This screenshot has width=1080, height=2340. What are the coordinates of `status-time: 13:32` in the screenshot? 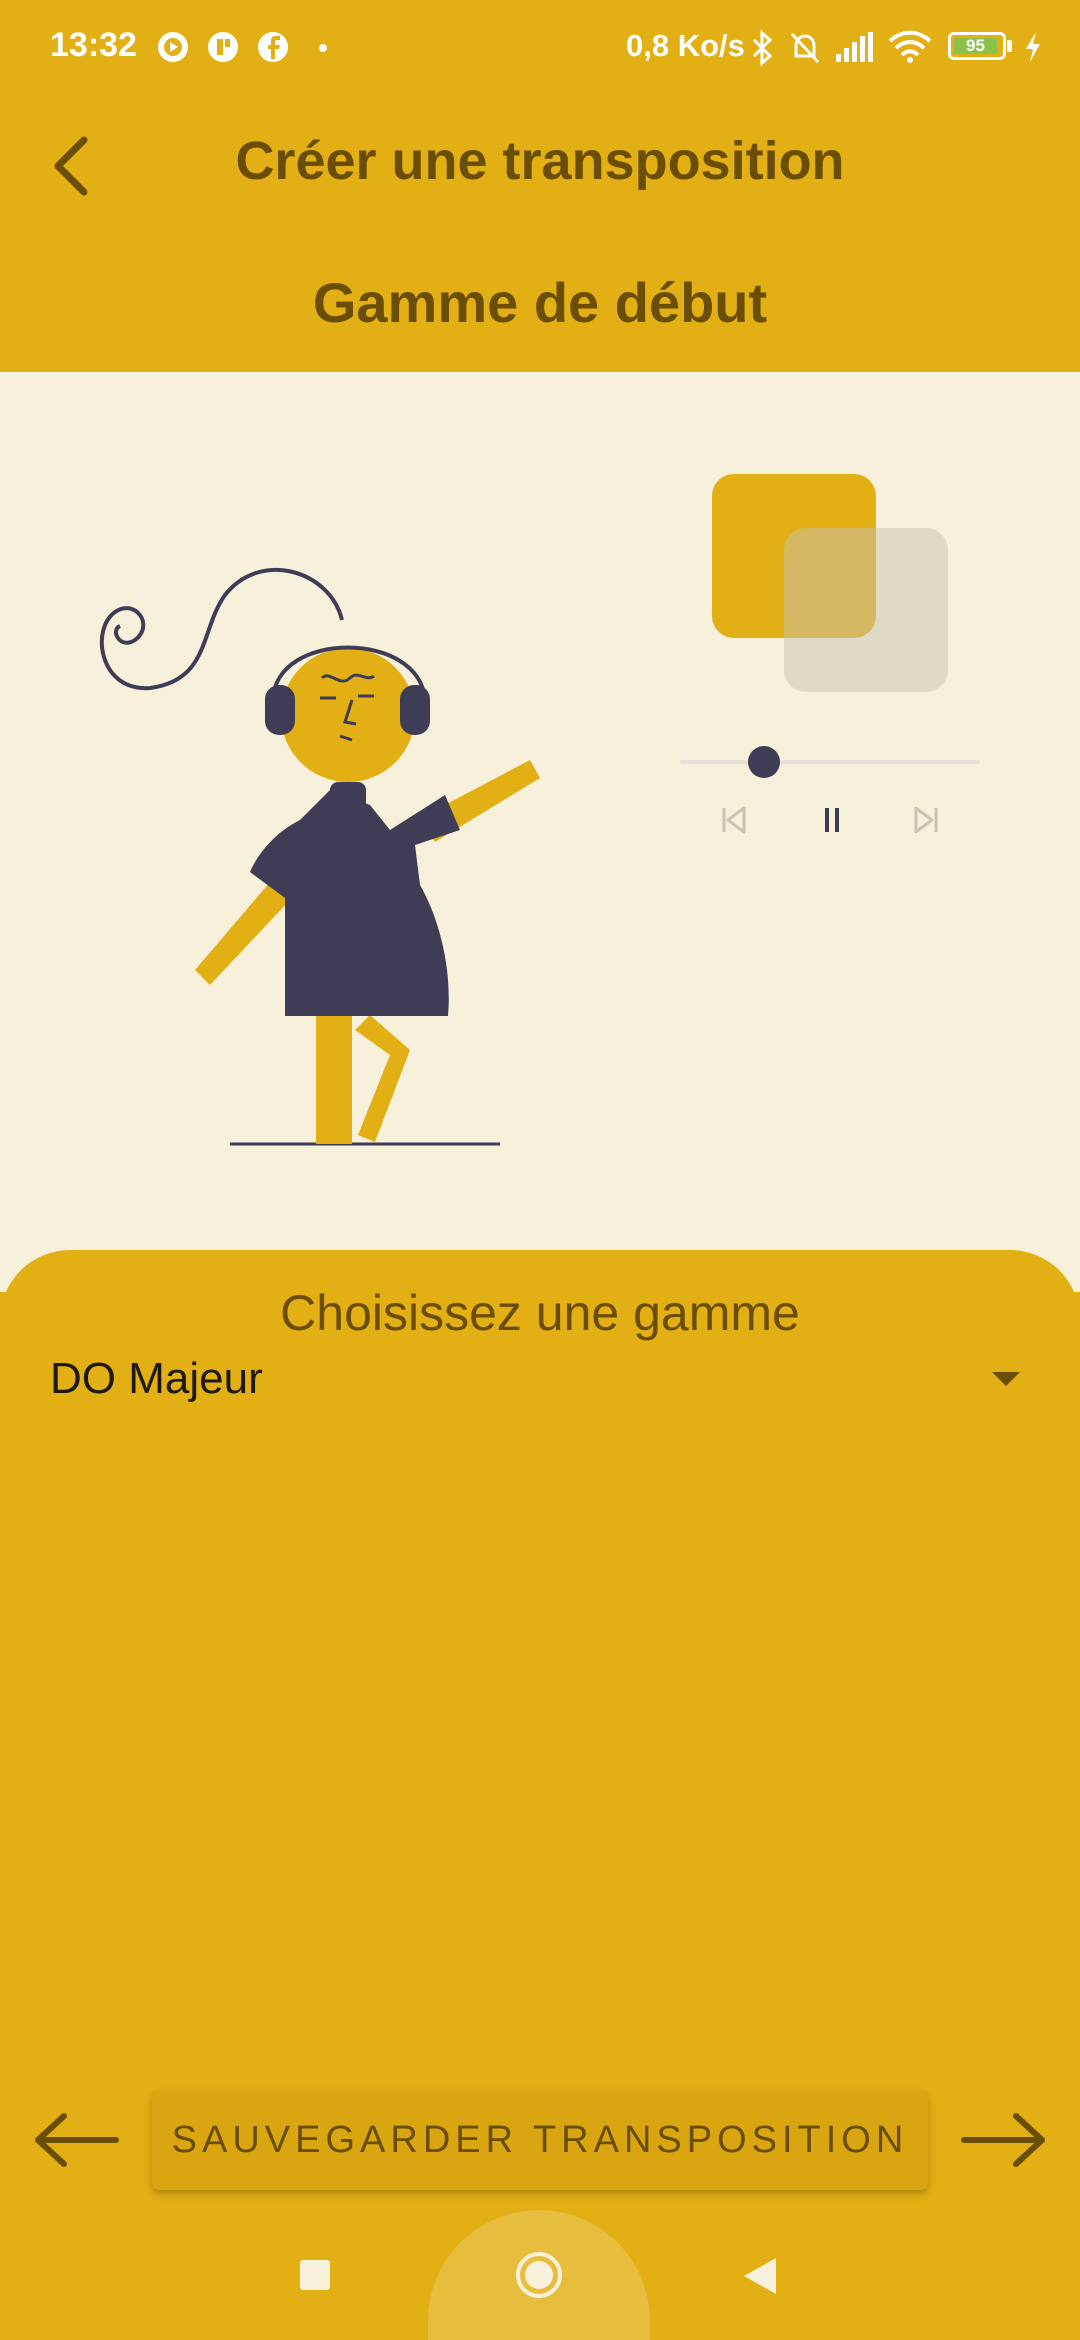 It's located at (93, 45).